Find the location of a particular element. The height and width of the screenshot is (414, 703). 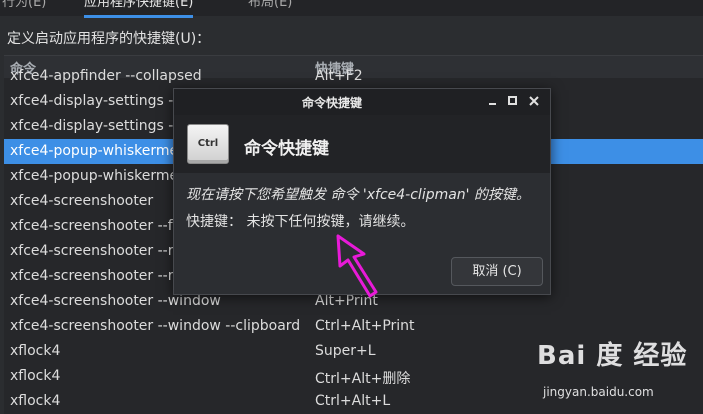

tab-application-shortcuts: 应用程序快捷键(E) is located at coordinates (139, 9).